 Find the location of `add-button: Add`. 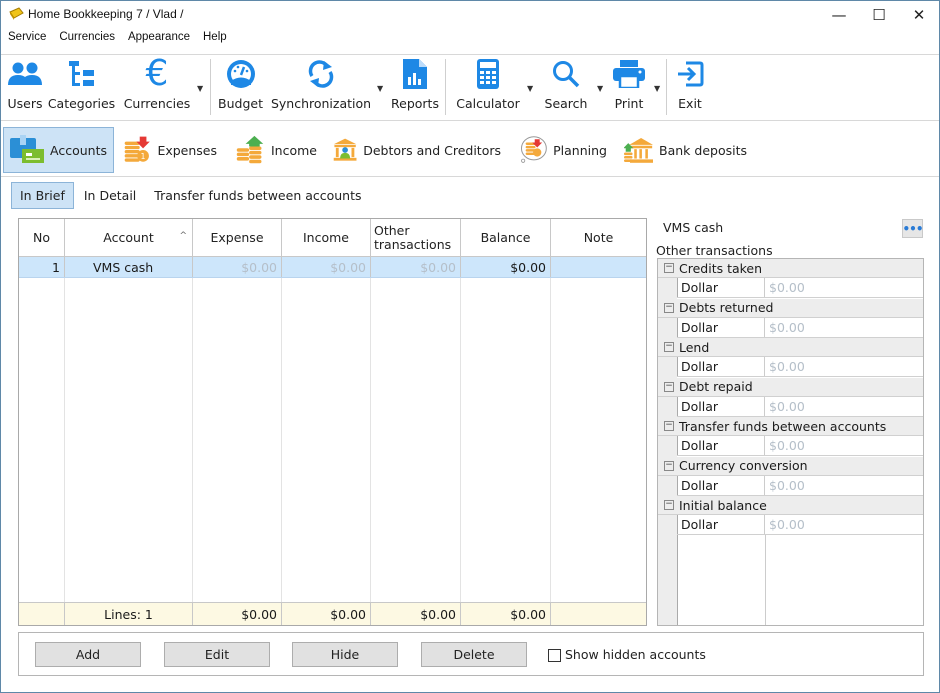

add-button: Add is located at coordinates (88, 654).